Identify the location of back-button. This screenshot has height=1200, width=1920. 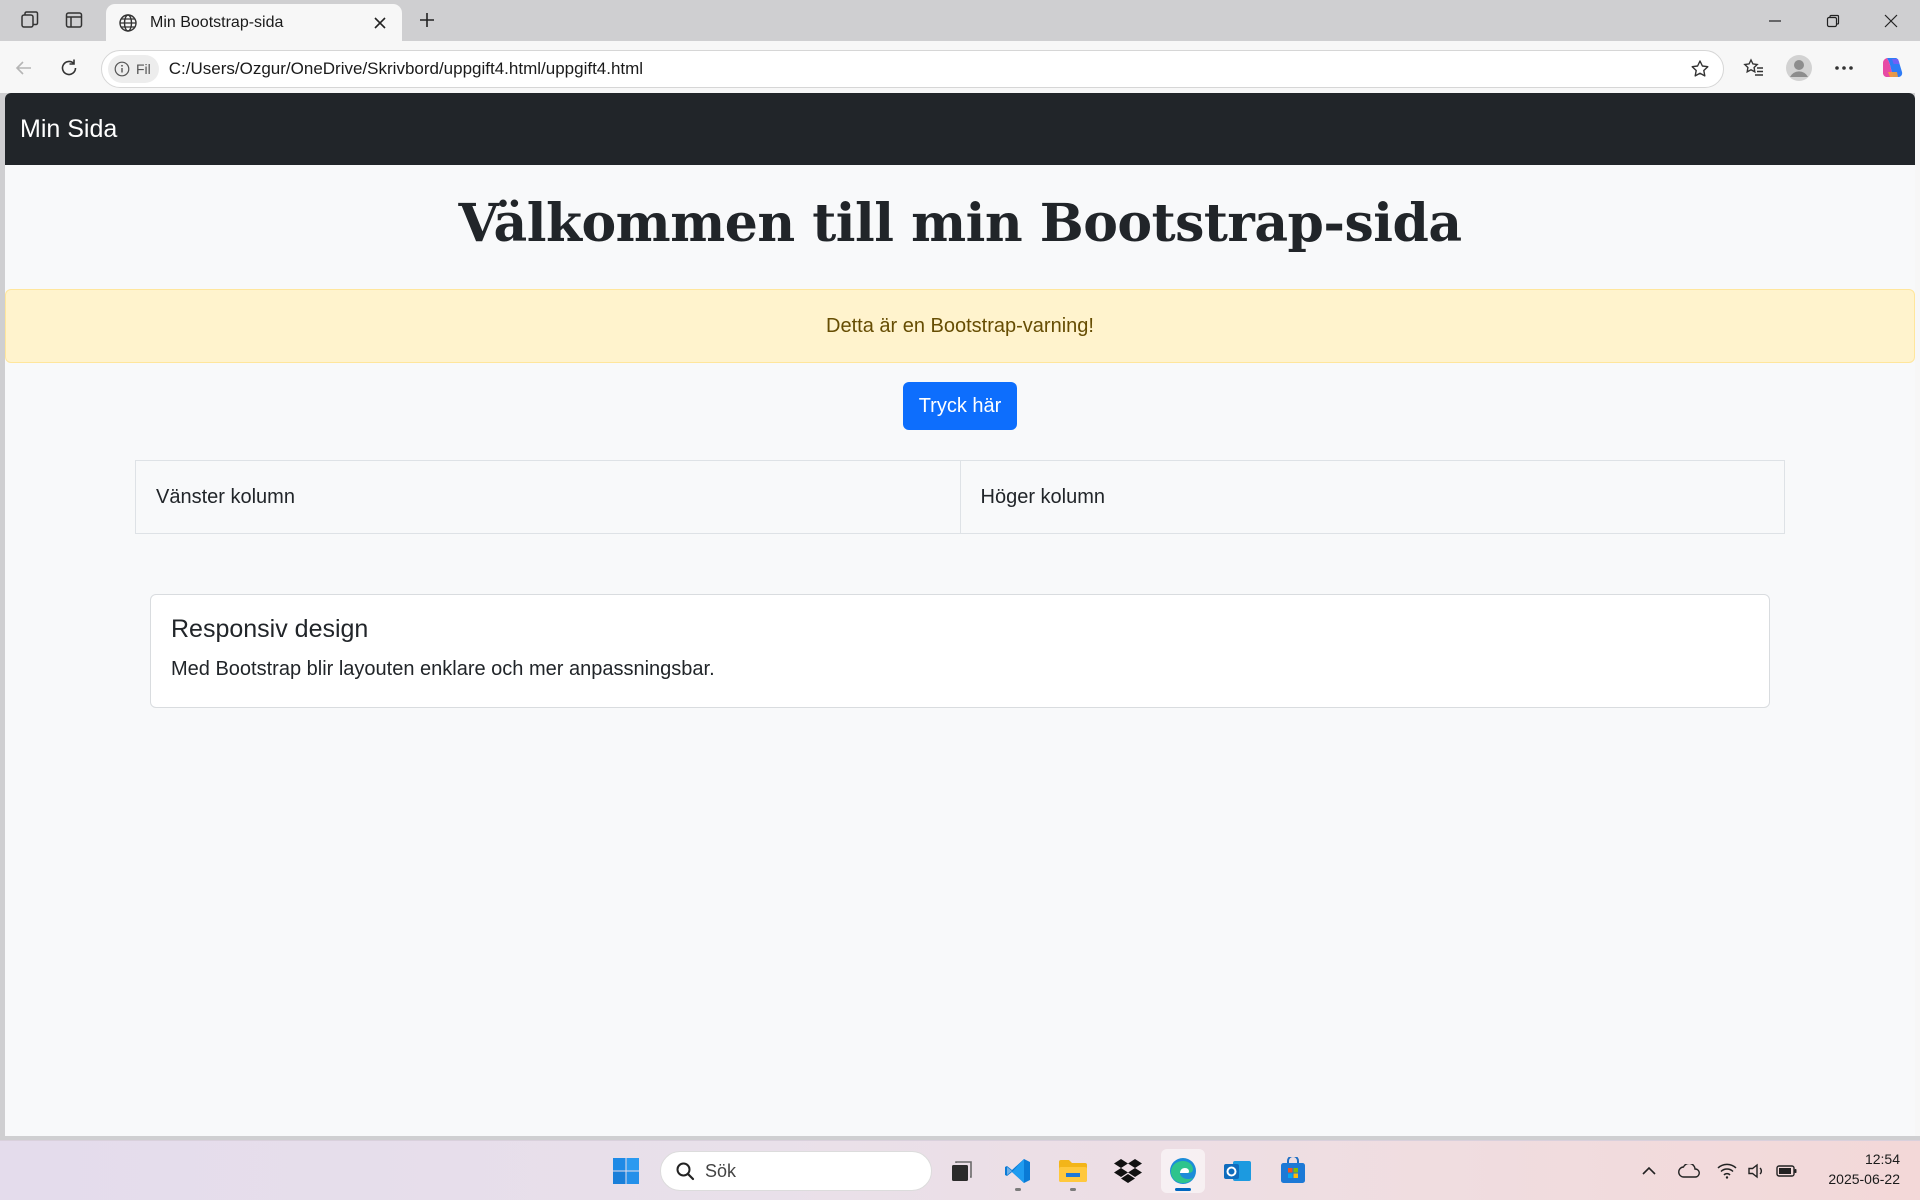
(24, 68).